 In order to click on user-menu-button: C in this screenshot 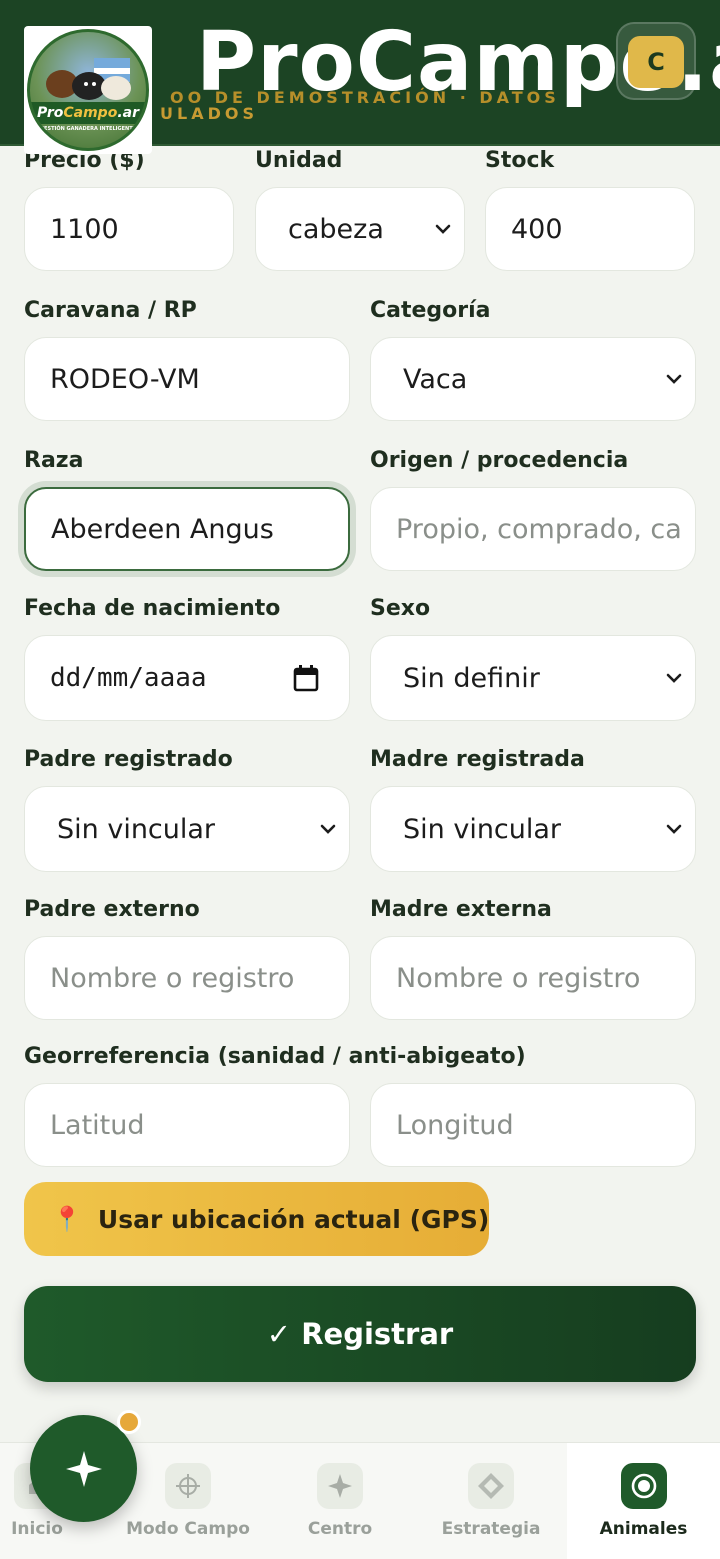, I will do `click(656, 61)`.